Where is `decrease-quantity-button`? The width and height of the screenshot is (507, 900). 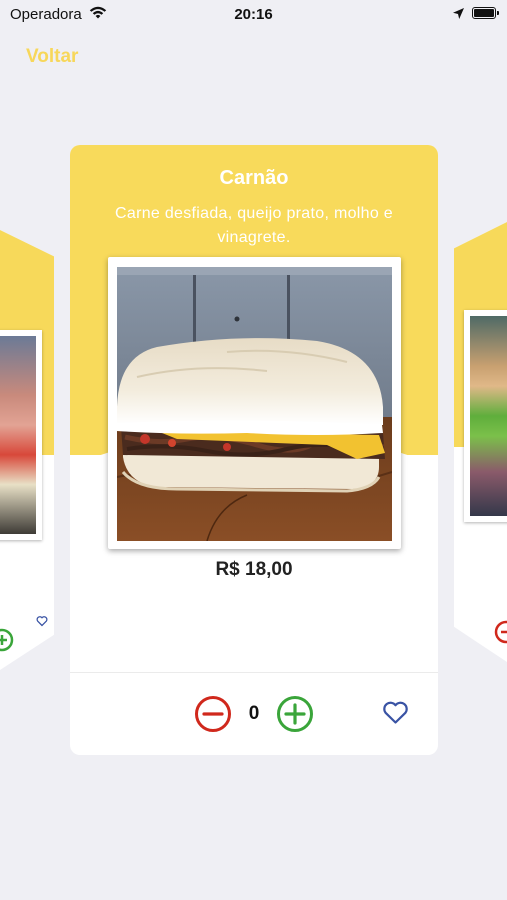
decrease-quantity-button is located at coordinates (213, 716).